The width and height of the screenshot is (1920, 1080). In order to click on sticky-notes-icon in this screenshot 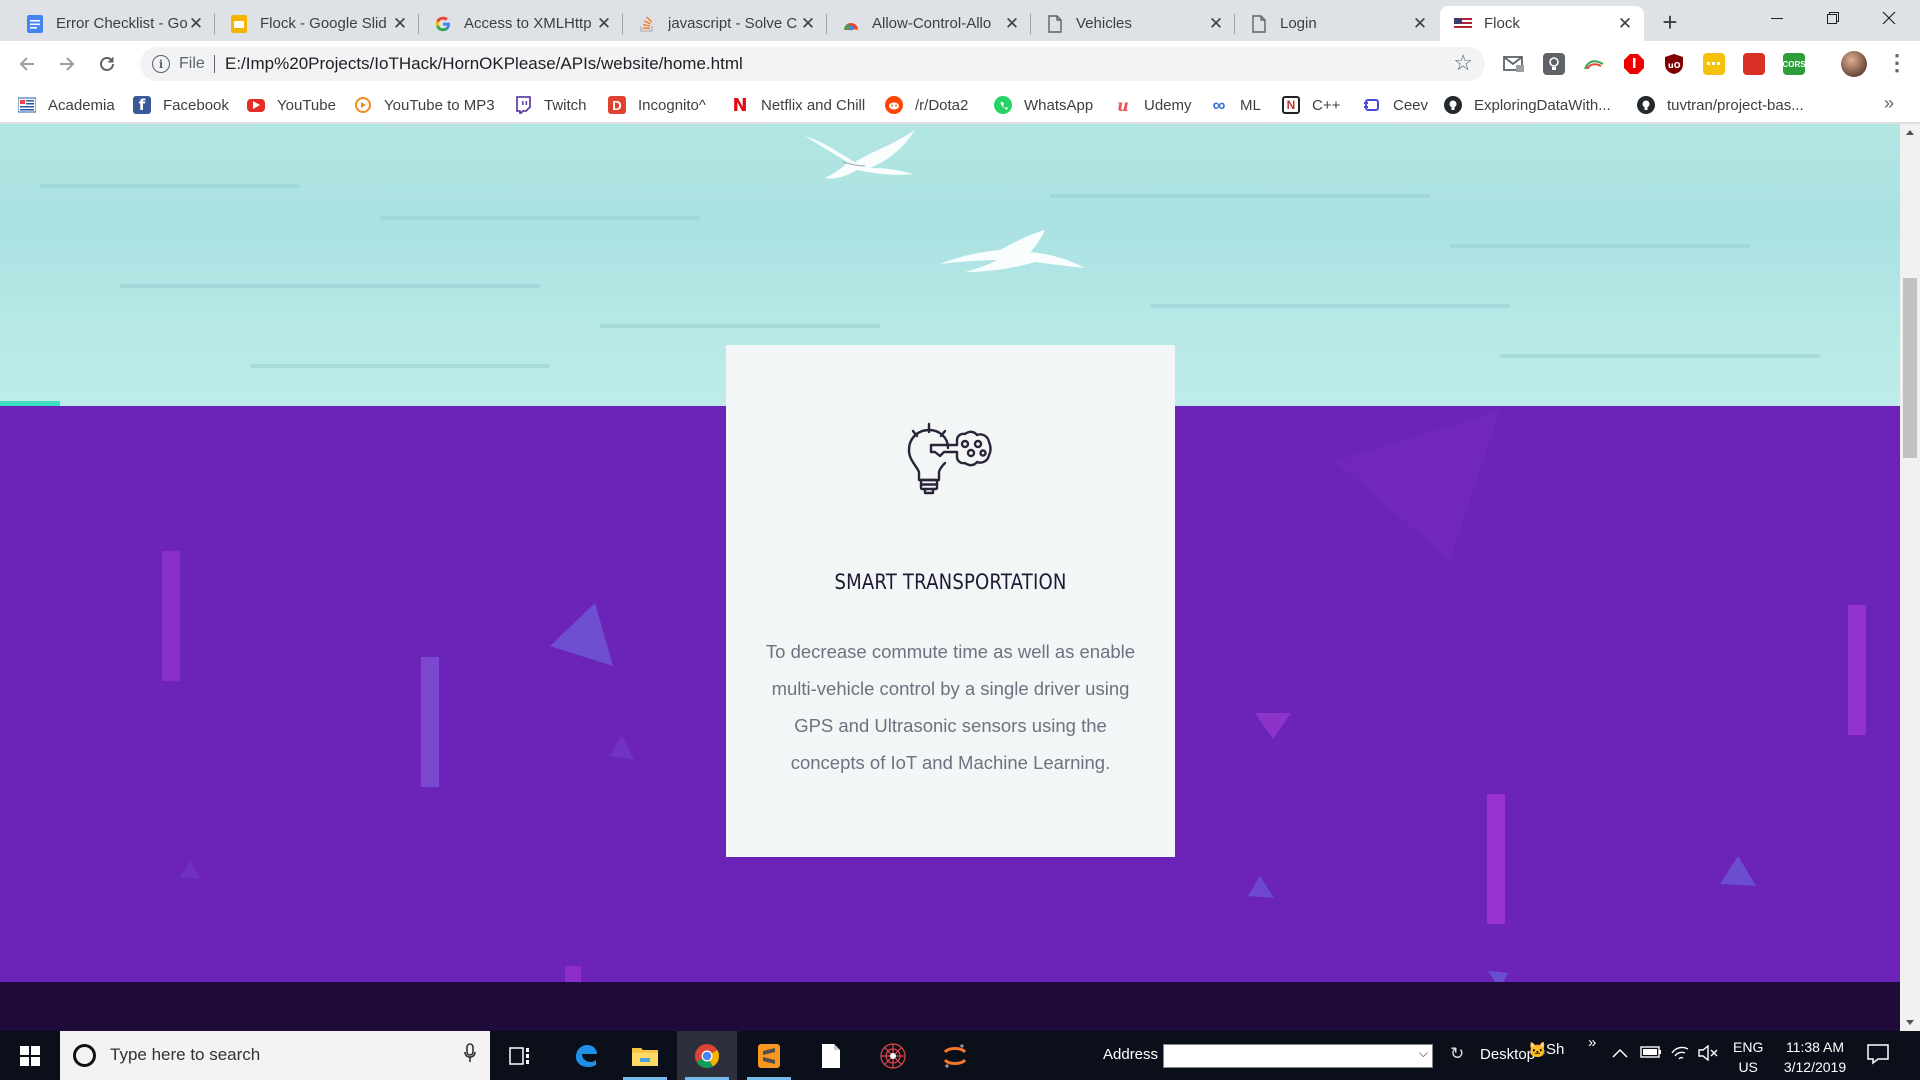, I will do `click(1714, 64)`.